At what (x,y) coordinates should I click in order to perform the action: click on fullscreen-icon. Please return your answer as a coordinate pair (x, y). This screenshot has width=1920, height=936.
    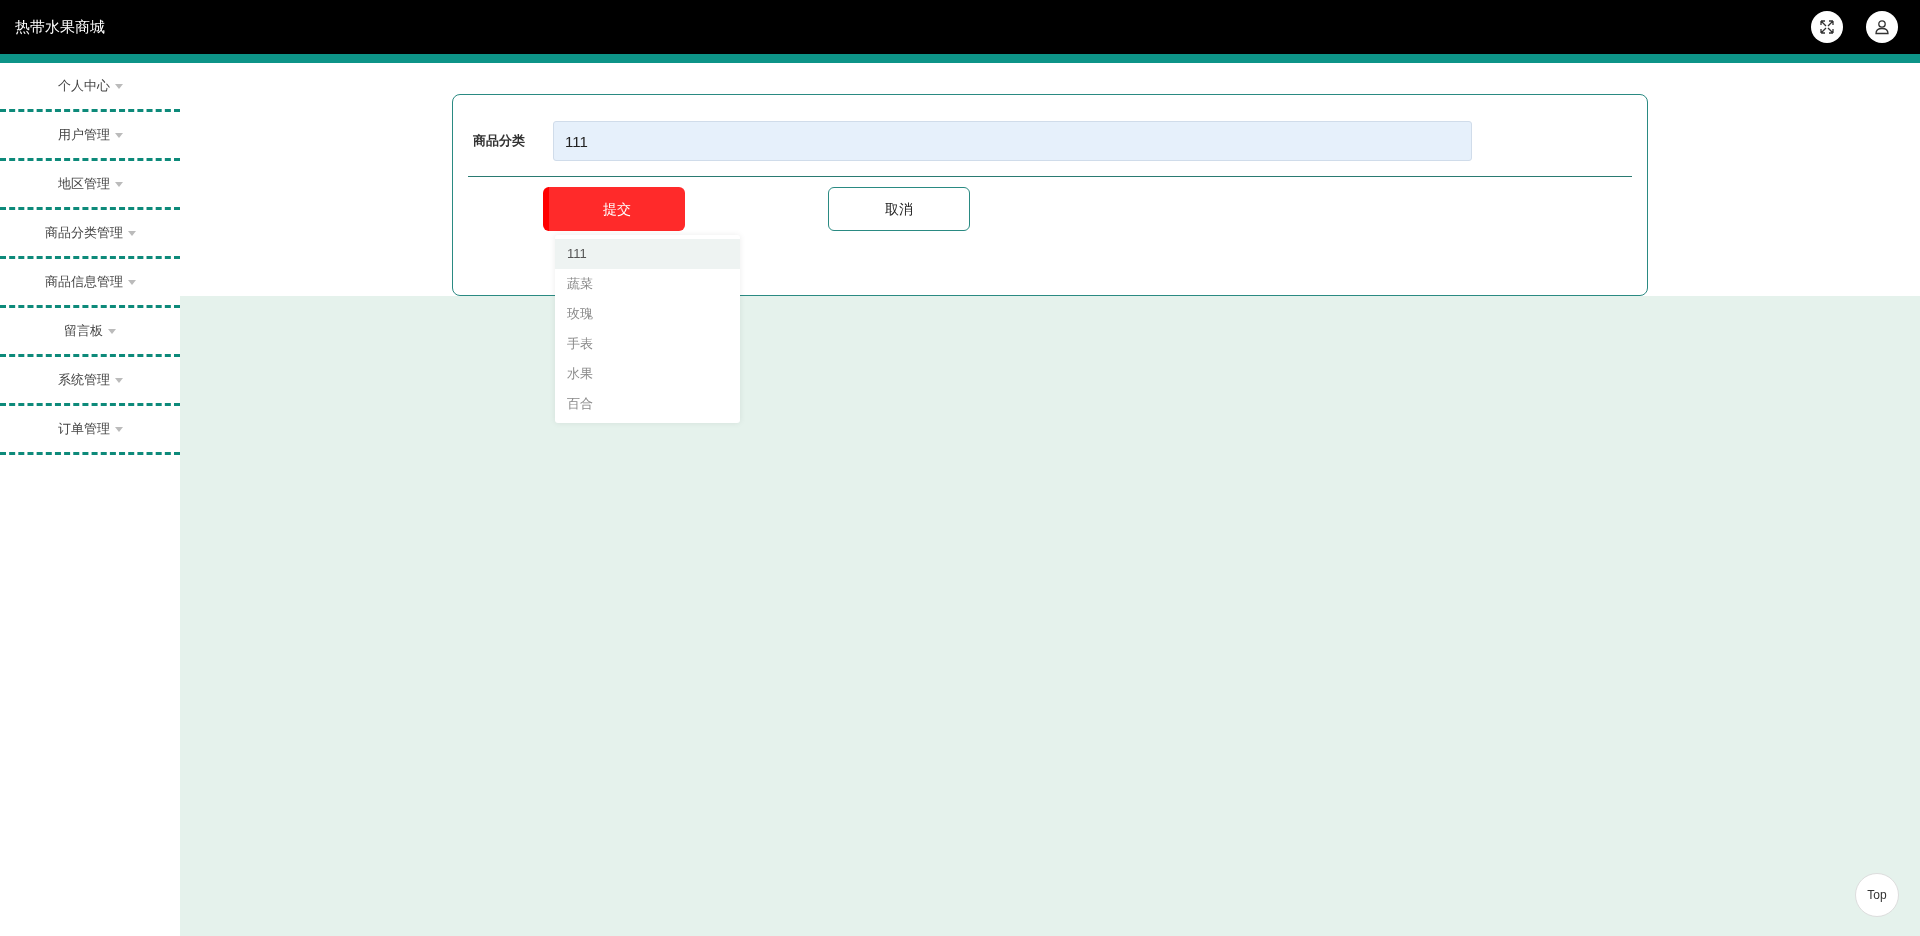
    Looking at the image, I should click on (1827, 27).